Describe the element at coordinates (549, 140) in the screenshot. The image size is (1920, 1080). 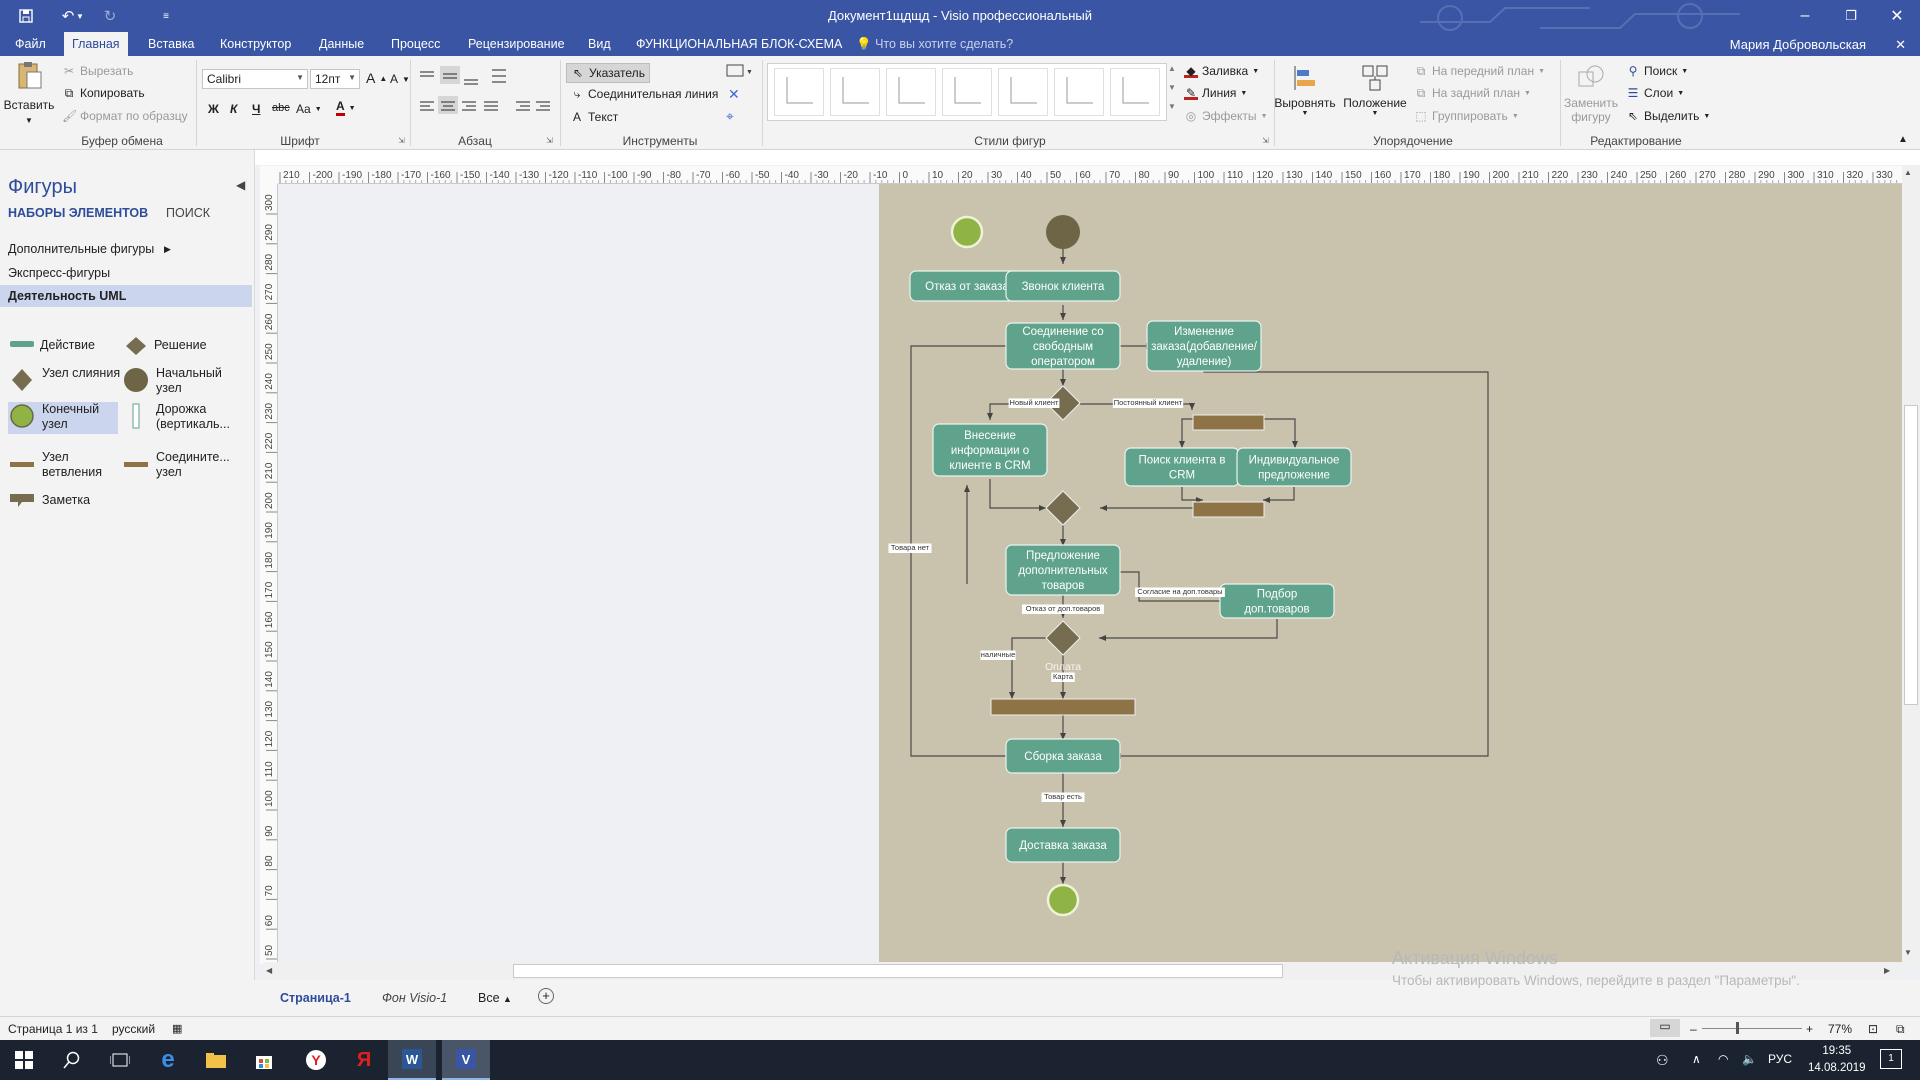
I see `paragraph-dialog-launcher-icon: ⇲` at that location.